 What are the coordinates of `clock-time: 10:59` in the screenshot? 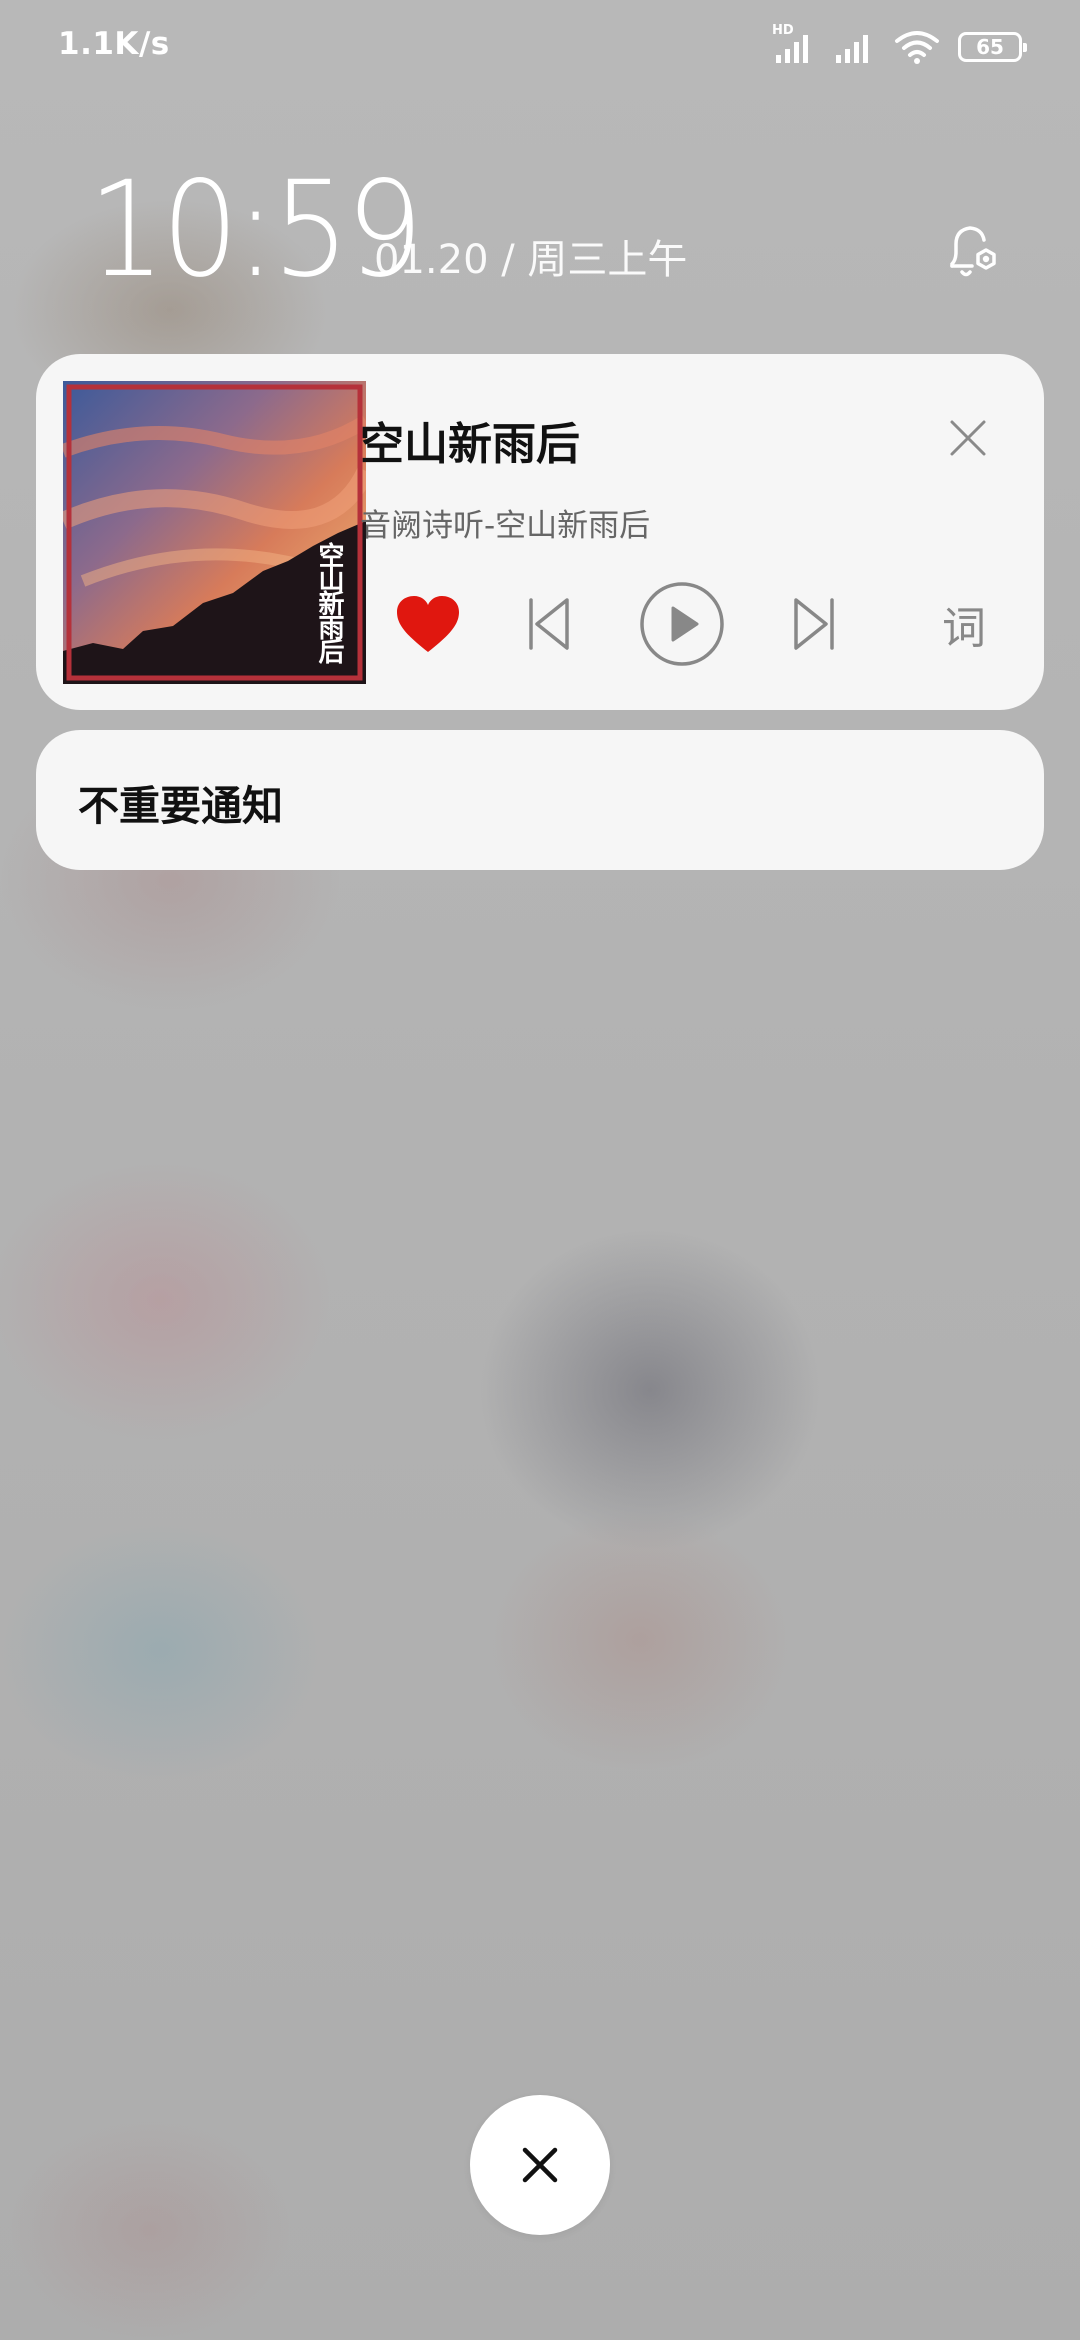 It's located at (255, 230).